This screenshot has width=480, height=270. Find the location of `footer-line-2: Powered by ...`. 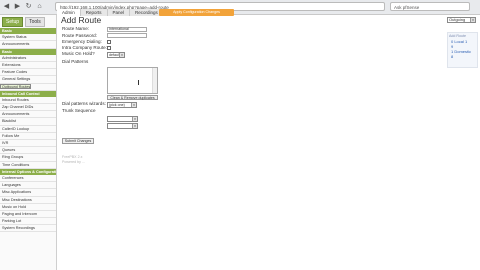

footer-line-2: Powered by ... is located at coordinates (73, 162).